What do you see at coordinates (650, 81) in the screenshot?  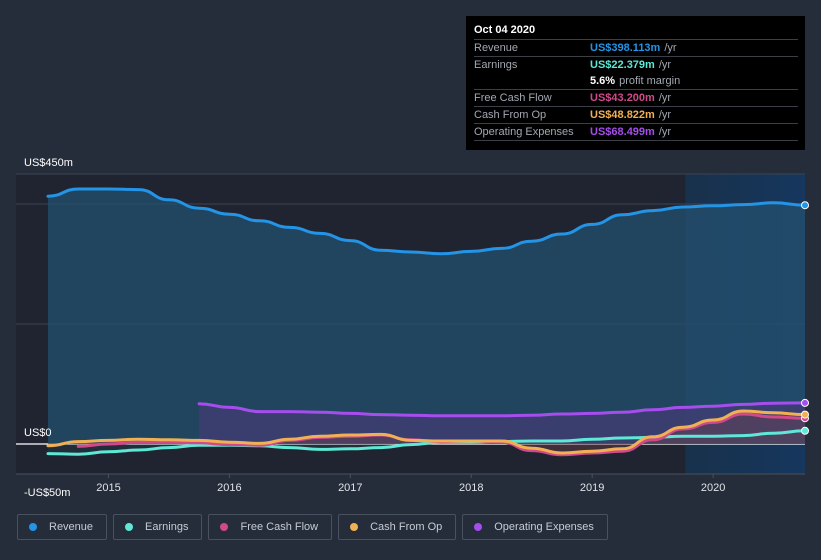 I see `tooltip-unit: profit margin` at bounding box center [650, 81].